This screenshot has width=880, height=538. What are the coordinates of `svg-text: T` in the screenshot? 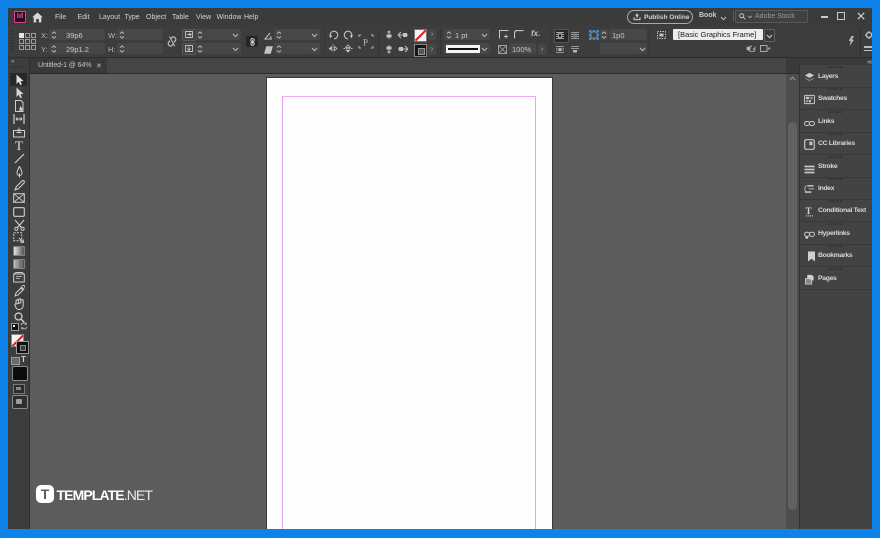 It's located at (809, 211).